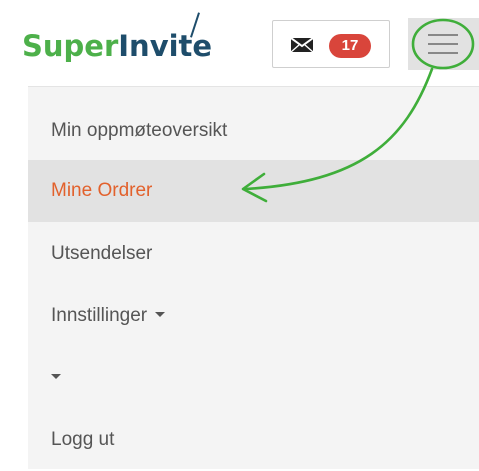  What do you see at coordinates (70, 46) in the screenshot?
I see `logo-text-super: Super` at bounding box center [70, 46].